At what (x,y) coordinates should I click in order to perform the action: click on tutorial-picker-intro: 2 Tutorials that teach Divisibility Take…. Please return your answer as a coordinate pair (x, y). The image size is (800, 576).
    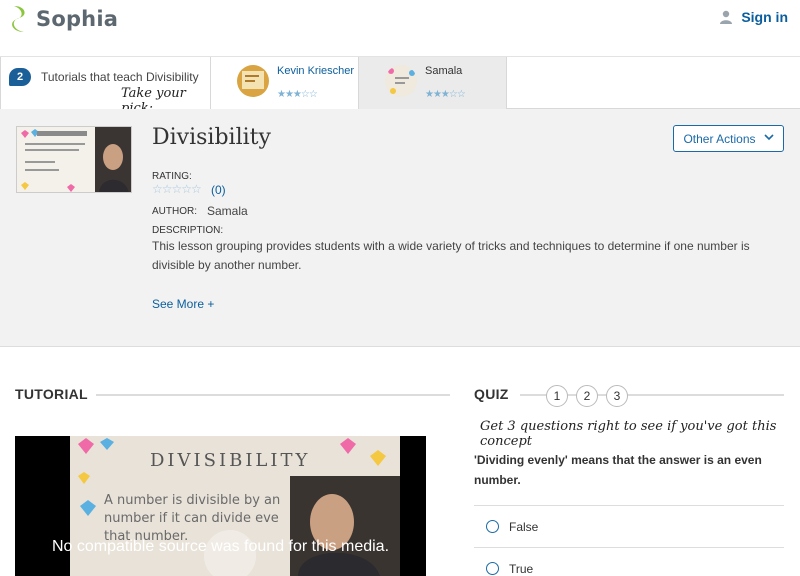
    Looking at the image, I should click on (105, 86).